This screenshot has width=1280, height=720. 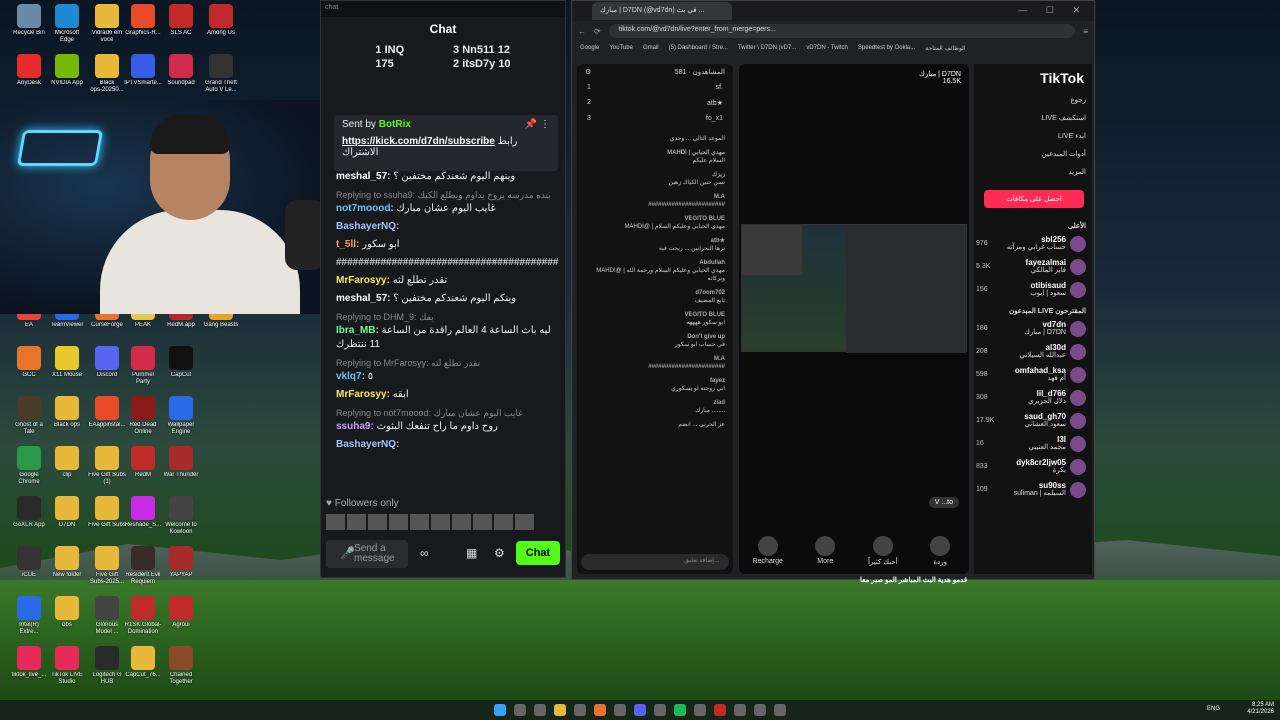 I want to click on tiktok-username: Abdullah, so click(x=655, y=263).